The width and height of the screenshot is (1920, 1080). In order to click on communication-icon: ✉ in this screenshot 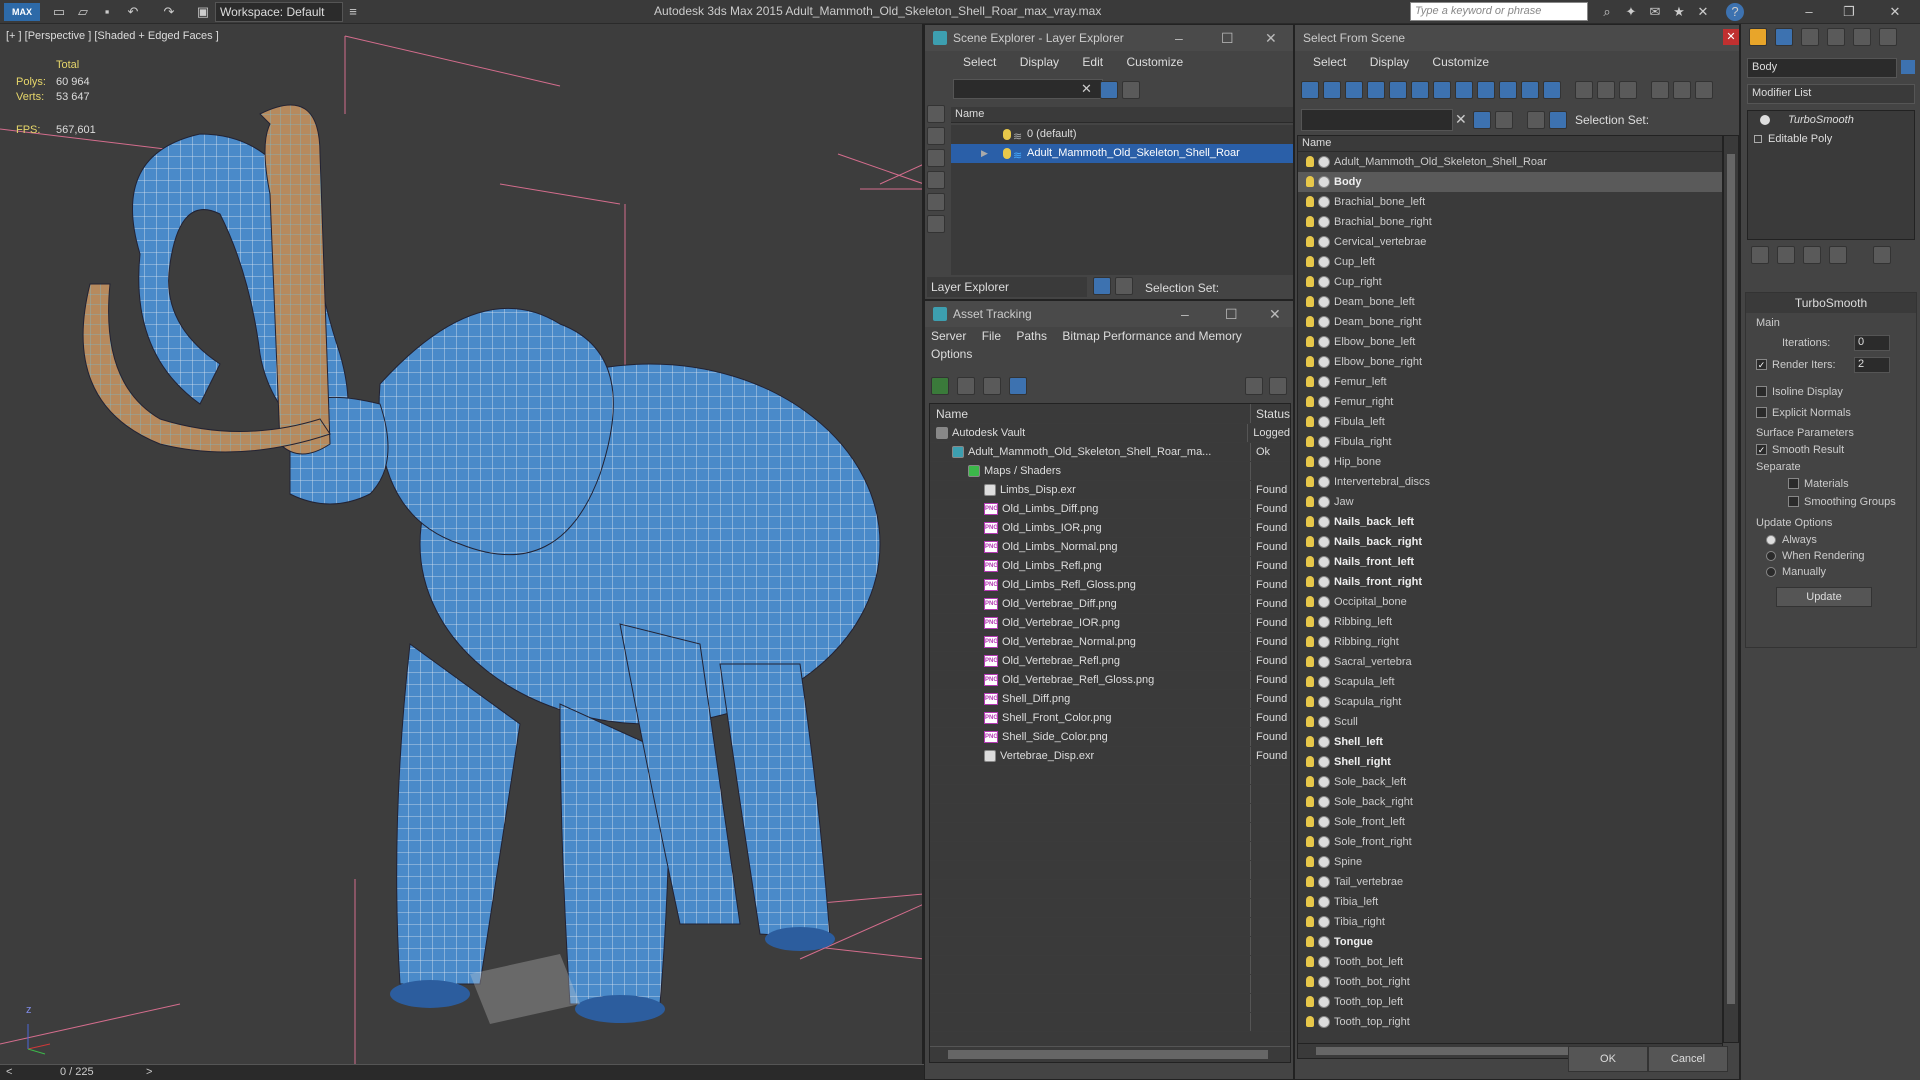, I will do `click(1655, 12)`.